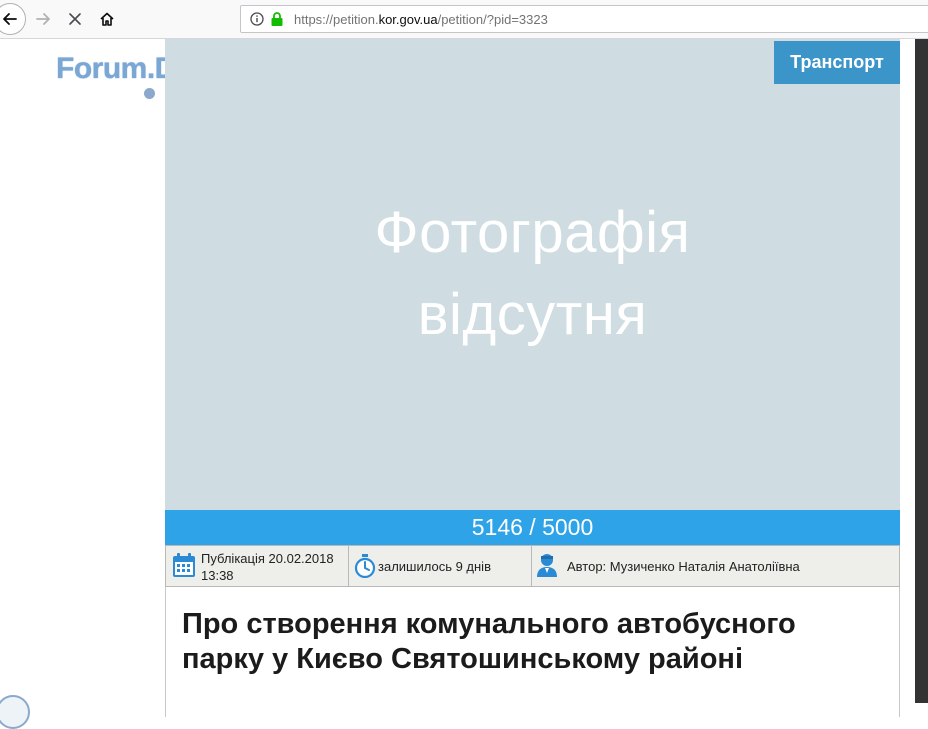 Image resolution: width=928 pixels, height=729 pixels. I want to click on meta-author: Автор: Музиченко Наталія Анатоліївна, so click(715, 566).